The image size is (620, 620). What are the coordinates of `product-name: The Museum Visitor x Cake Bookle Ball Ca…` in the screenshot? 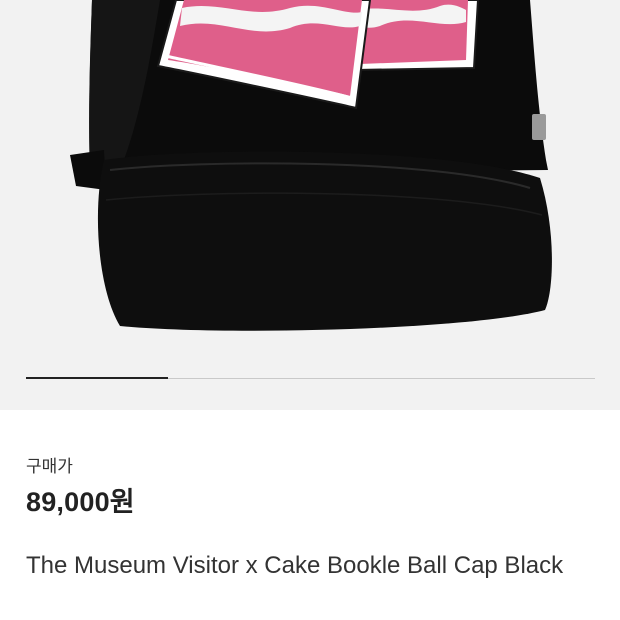 It's located at (306, 565).